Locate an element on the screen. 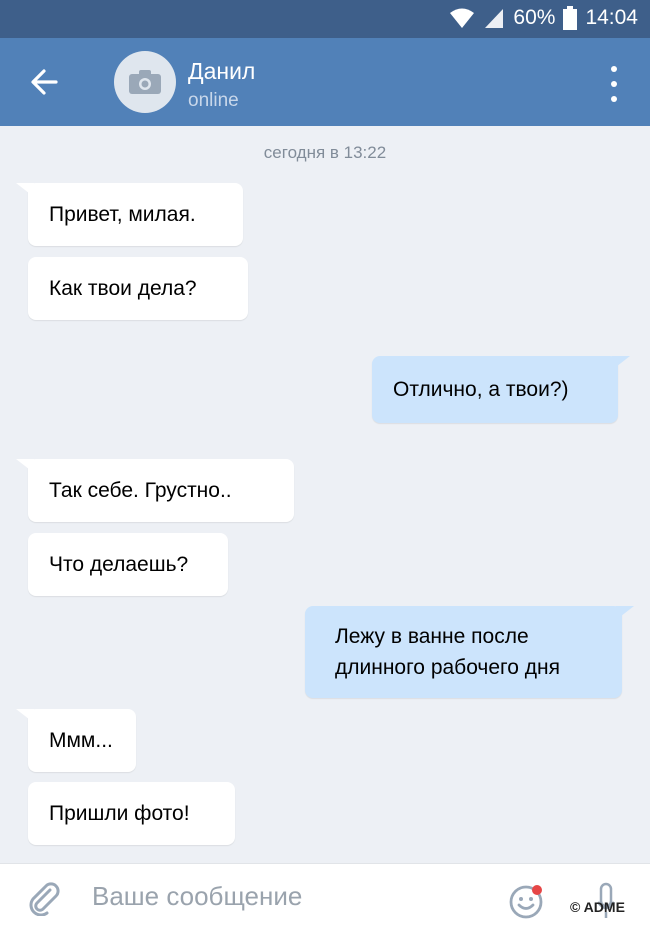 This screenshot has height=927, width=650. smile-icon is located at coordinates (526, 902).